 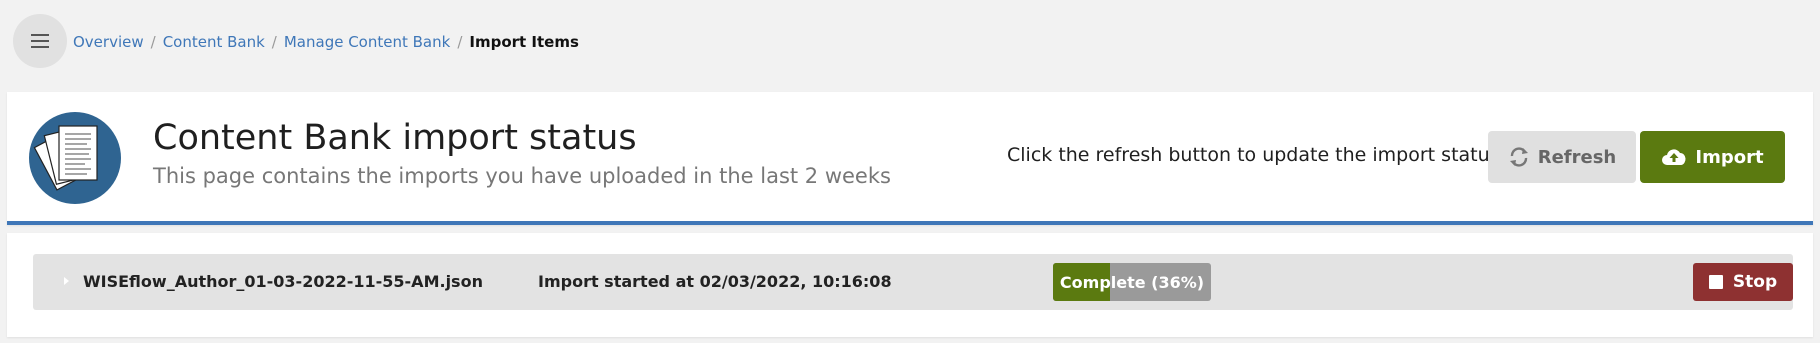 What do you see at coordinates (715, 281) in the screenshot?
I see `import-started-time: Import started at 02/03/2022, 10:16:08` at bounding box center [715, 281].